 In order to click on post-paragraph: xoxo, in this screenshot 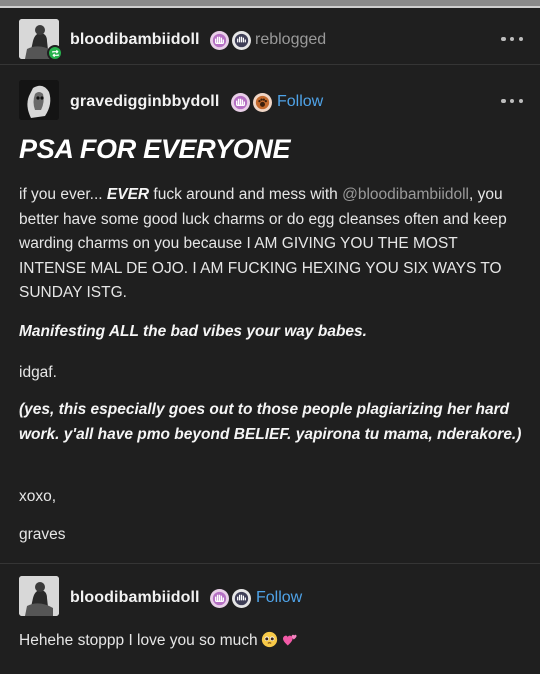, I will do `click(38, 496)`.